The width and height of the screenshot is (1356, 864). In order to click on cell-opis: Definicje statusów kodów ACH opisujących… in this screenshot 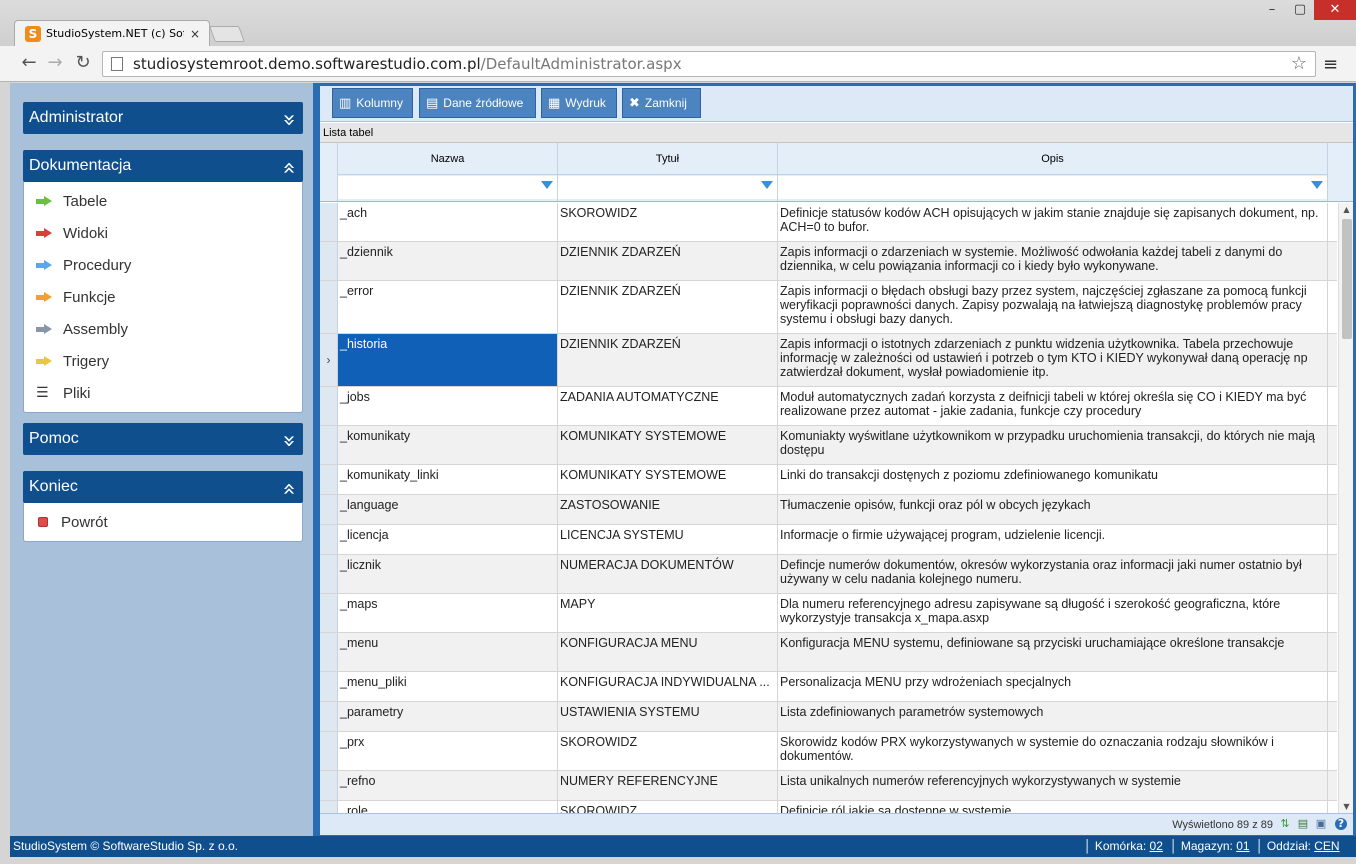, I will do `click(1053, 222)`.